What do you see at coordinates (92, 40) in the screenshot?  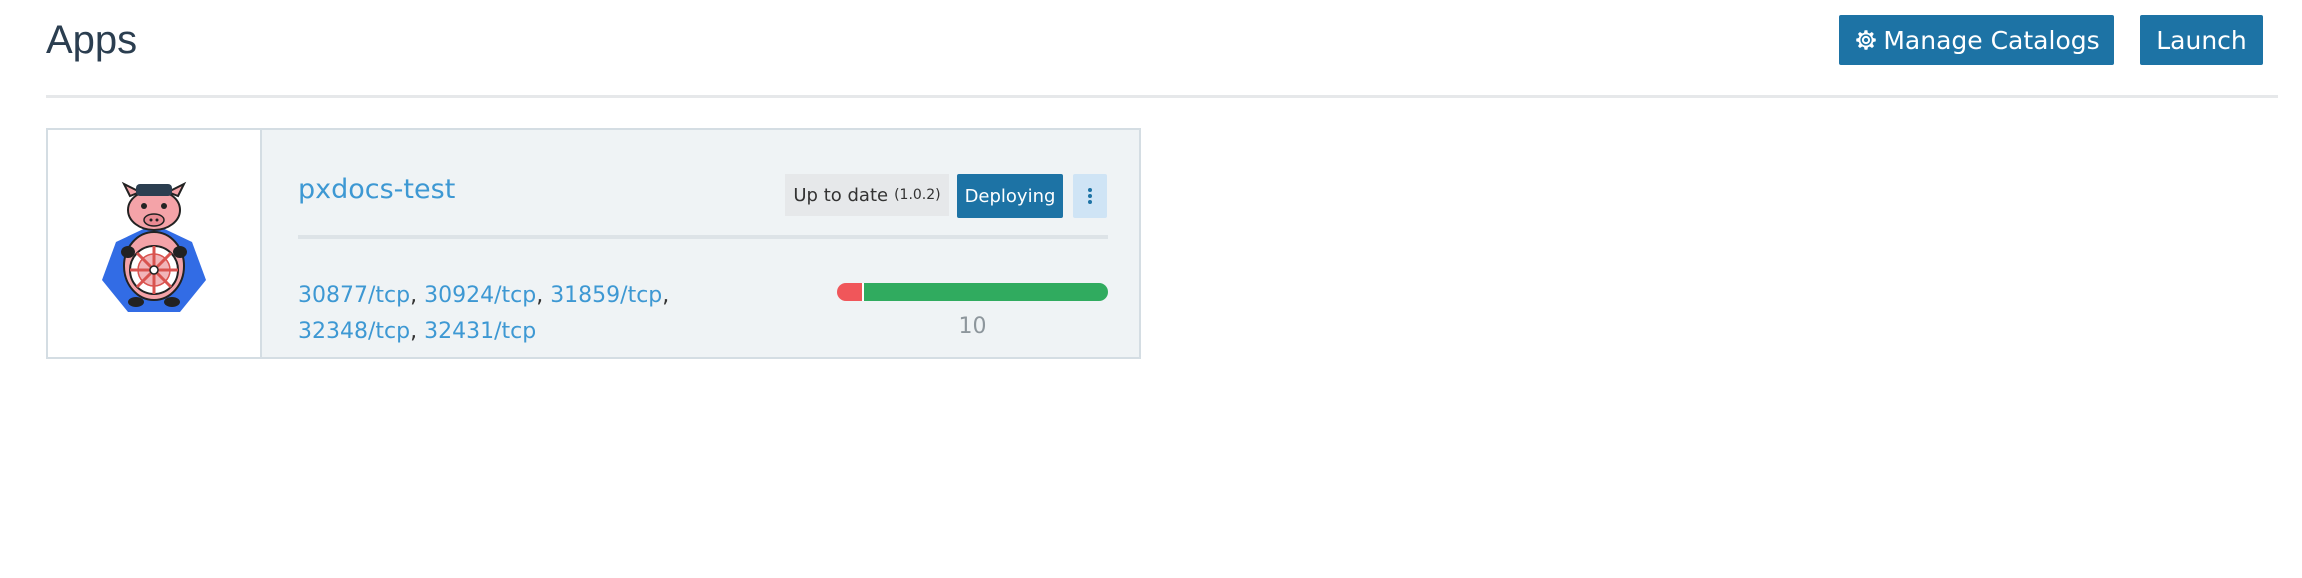 I see `page-title: Apps` at bounding box center [92, 40].